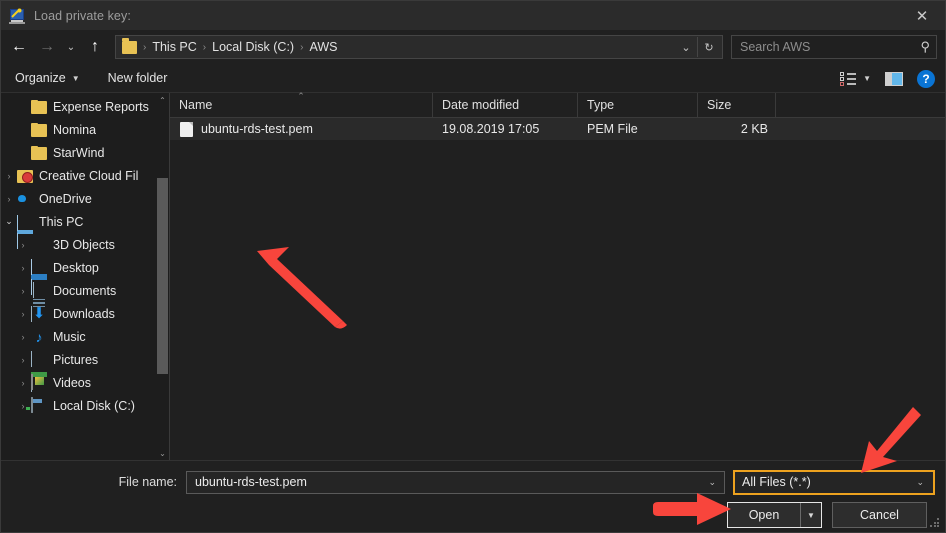 The height and width of the screenshot is (533, 946). What do you see at coordinates (95, 47) in the screenshot?
I see `up-button: ↑` at bounding box center [95, 47].